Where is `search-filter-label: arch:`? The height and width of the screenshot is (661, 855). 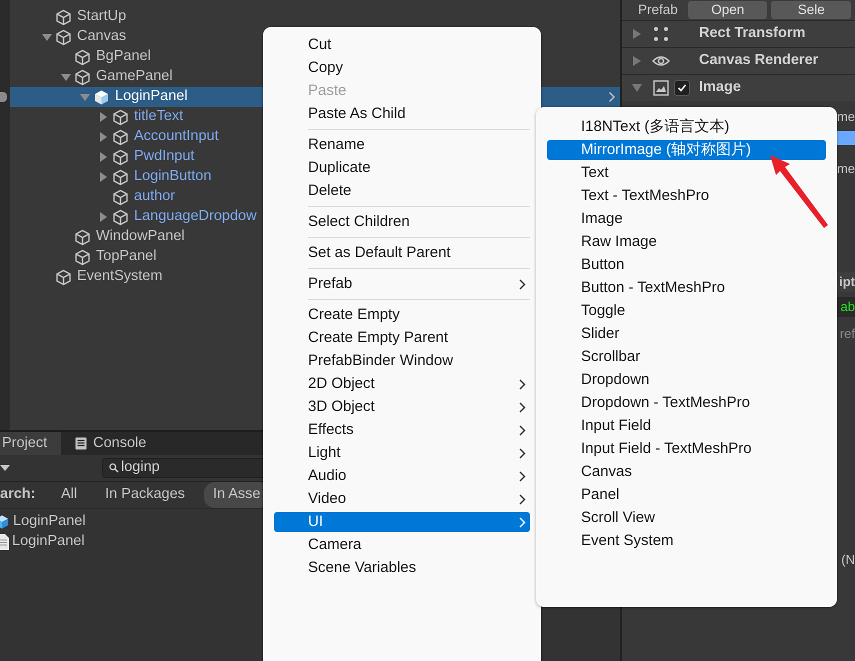 search-filter-label: arch: is located at coordinates (18, 494).